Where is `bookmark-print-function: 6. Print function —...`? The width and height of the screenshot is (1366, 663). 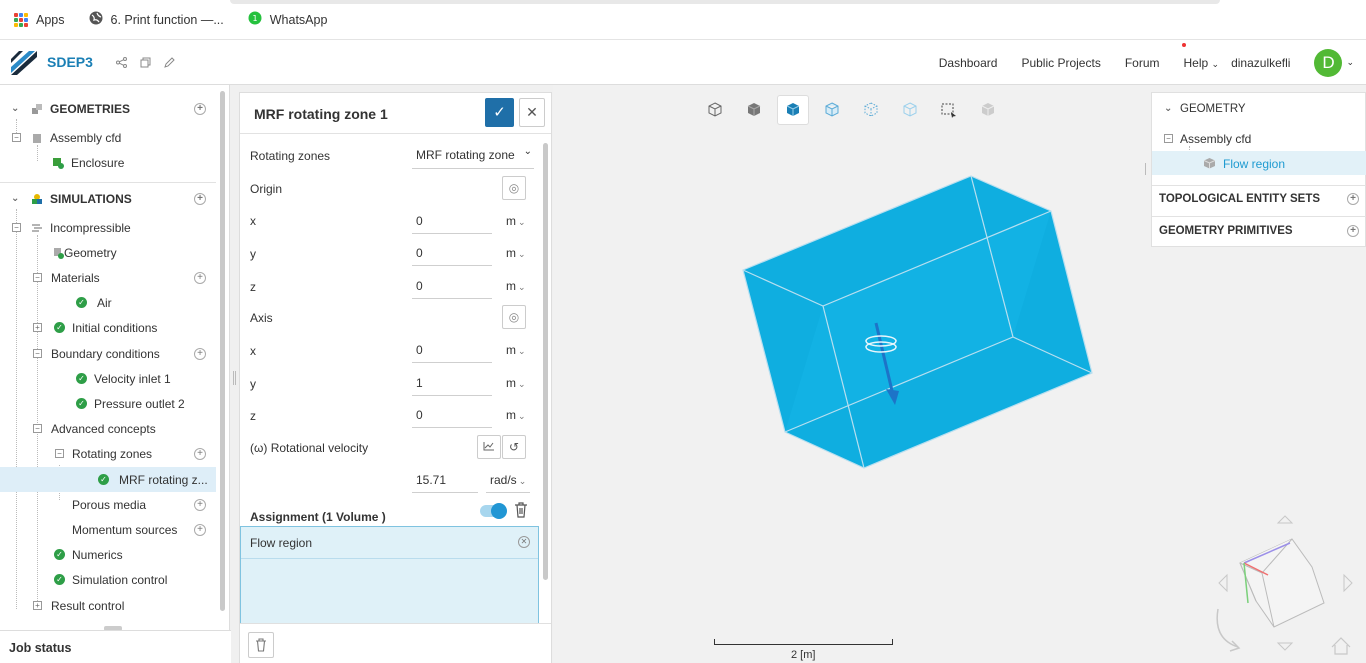
bookmark-print-function: 6. Print function —... is located at coordinates (156, 19).